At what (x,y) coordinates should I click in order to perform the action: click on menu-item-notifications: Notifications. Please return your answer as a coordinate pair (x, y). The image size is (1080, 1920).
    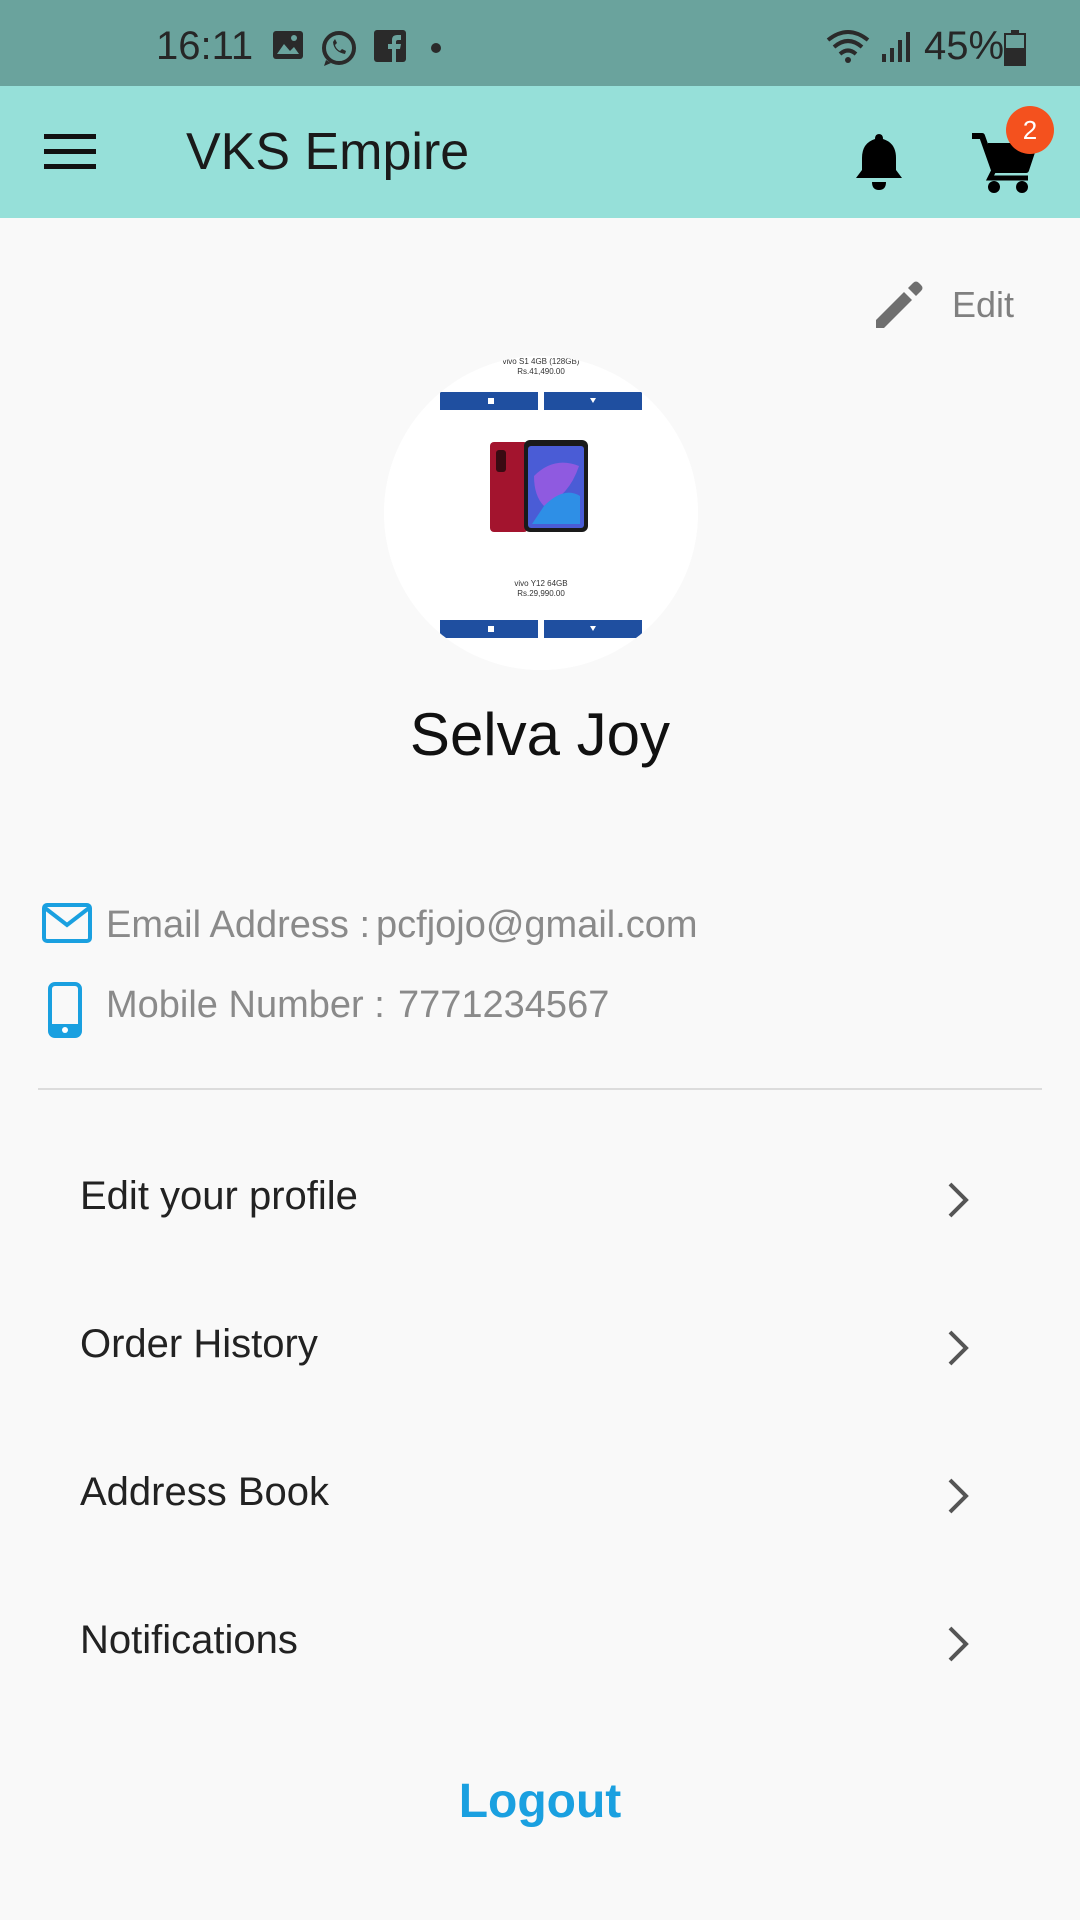
    Looking at the image, I should click on (540, 1643).